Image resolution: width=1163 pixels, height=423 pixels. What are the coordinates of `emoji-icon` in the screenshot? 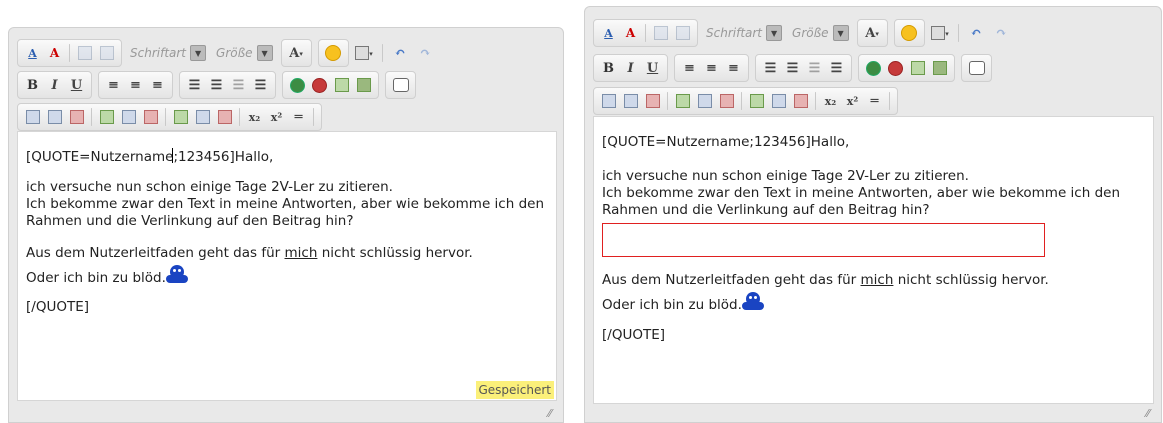 It's located at (752, 302).